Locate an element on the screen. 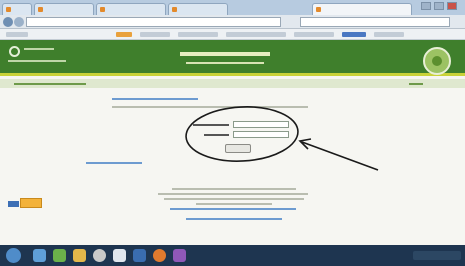  annotation-arrow-shaft is located at coordinates (340, 156).